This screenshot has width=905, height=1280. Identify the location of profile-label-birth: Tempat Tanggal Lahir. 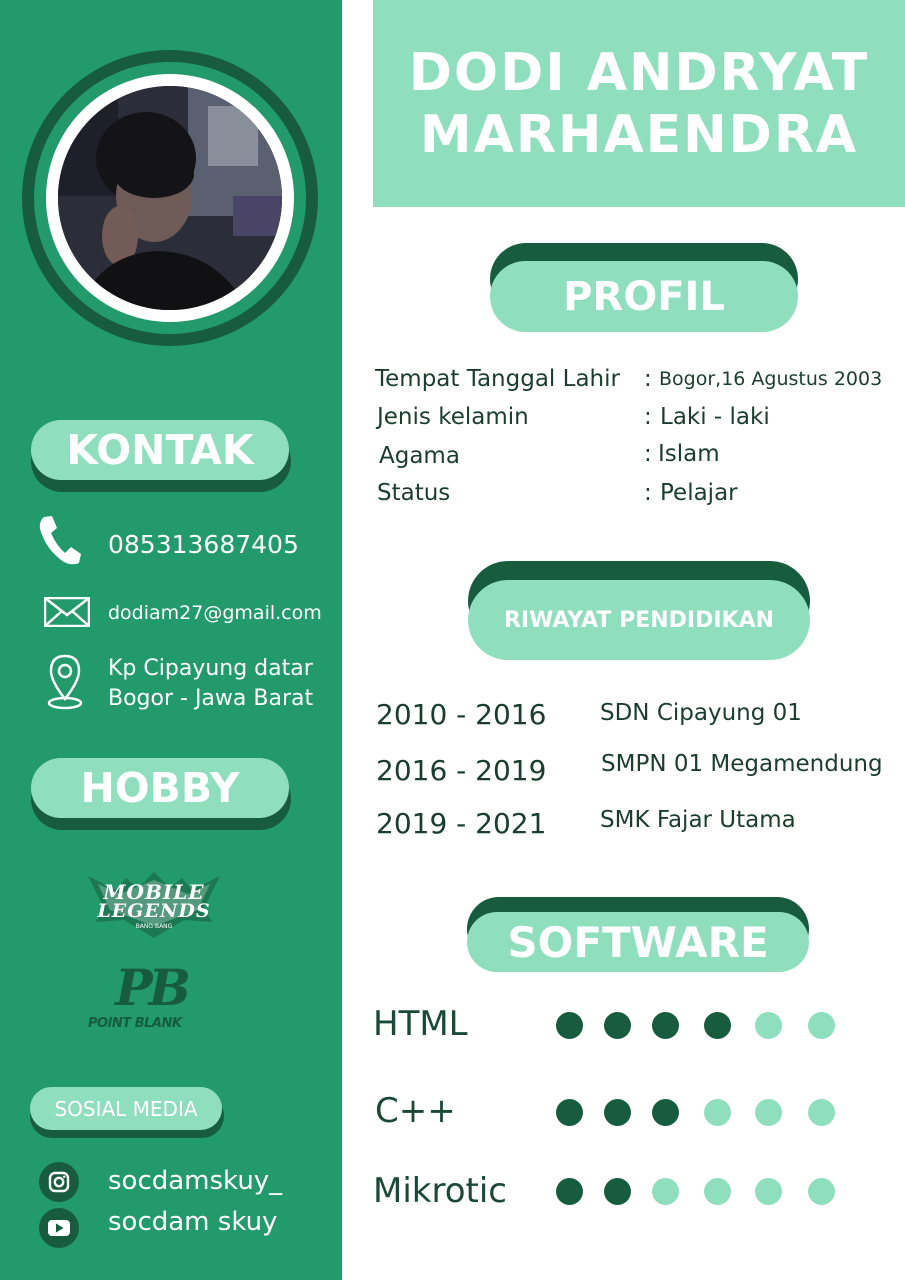
(497, 379).